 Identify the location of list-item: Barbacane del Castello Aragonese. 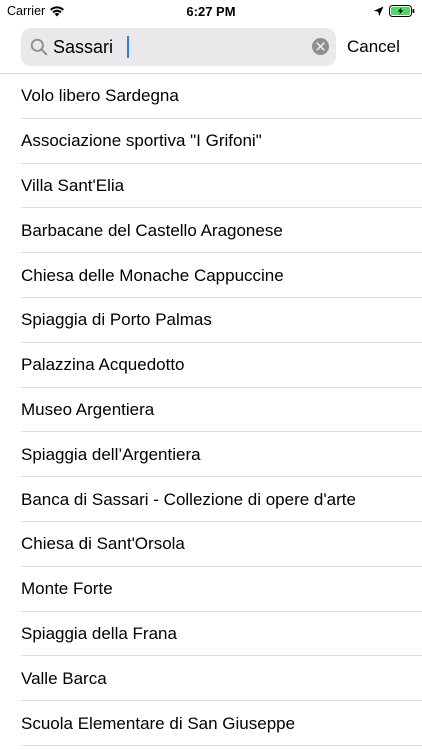
(211, 230).